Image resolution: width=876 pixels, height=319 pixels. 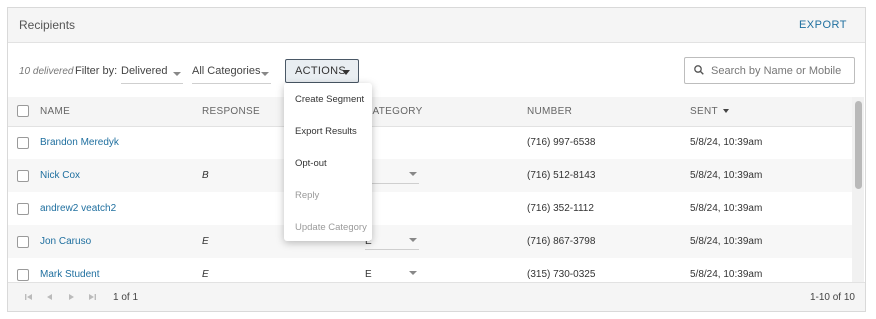 I want to click on category-select: B, so click(x=392, y=176).